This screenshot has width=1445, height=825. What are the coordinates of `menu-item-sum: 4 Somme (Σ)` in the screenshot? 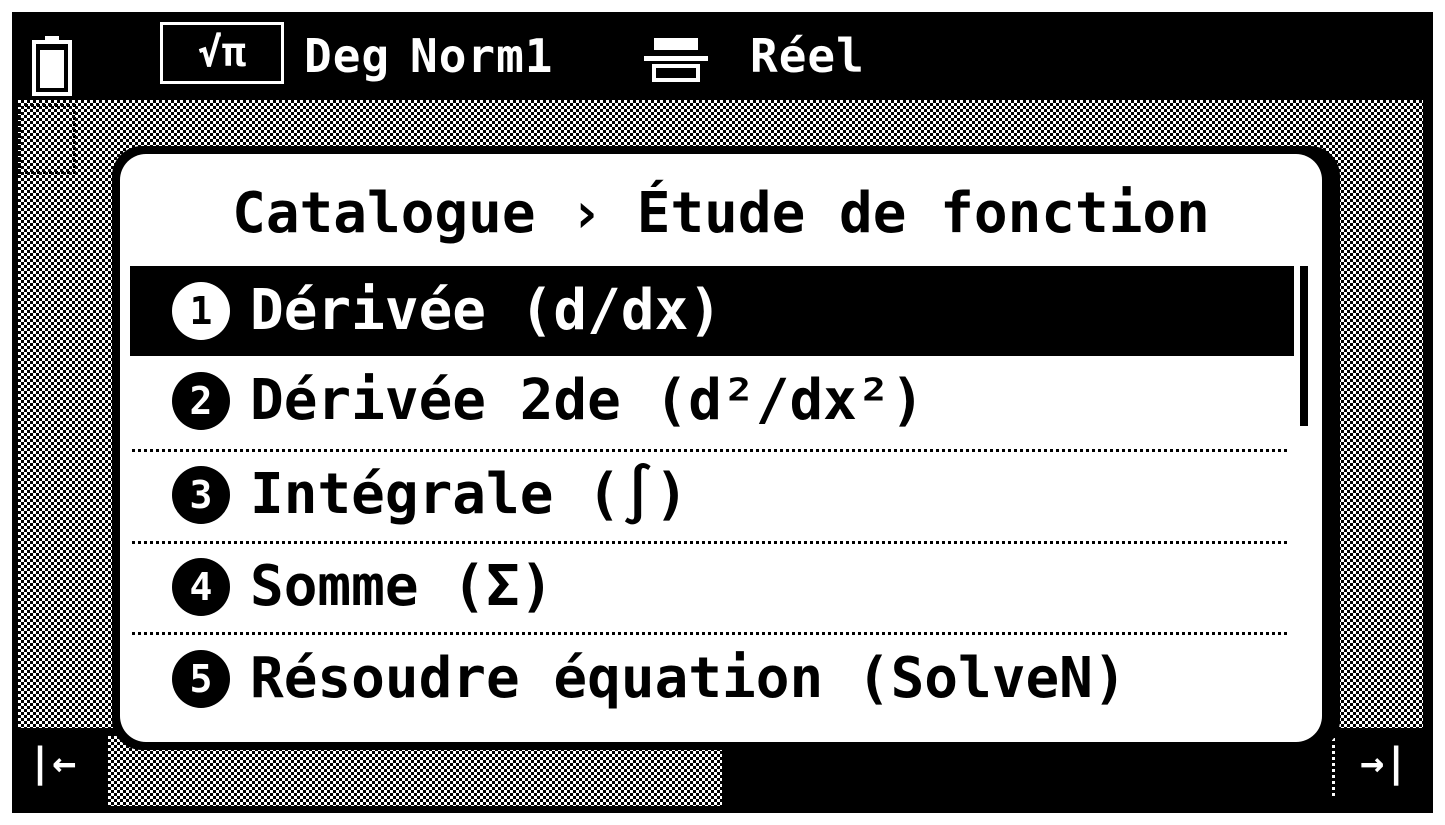 It's located at (712, 587).